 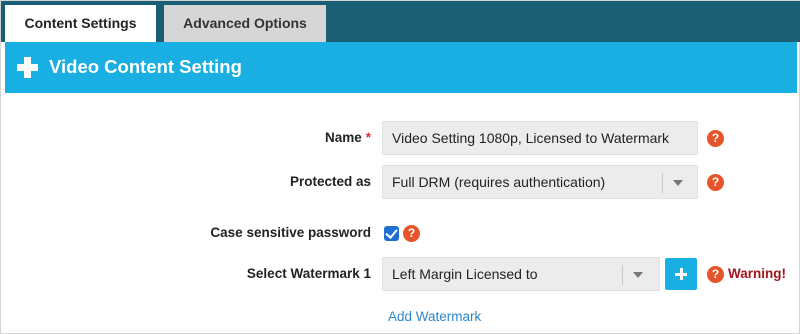 What do you see at coordinates (330, 181) in the screenshot?
I see `protected-as-label: Protected as` at bounding box center [330, 181].